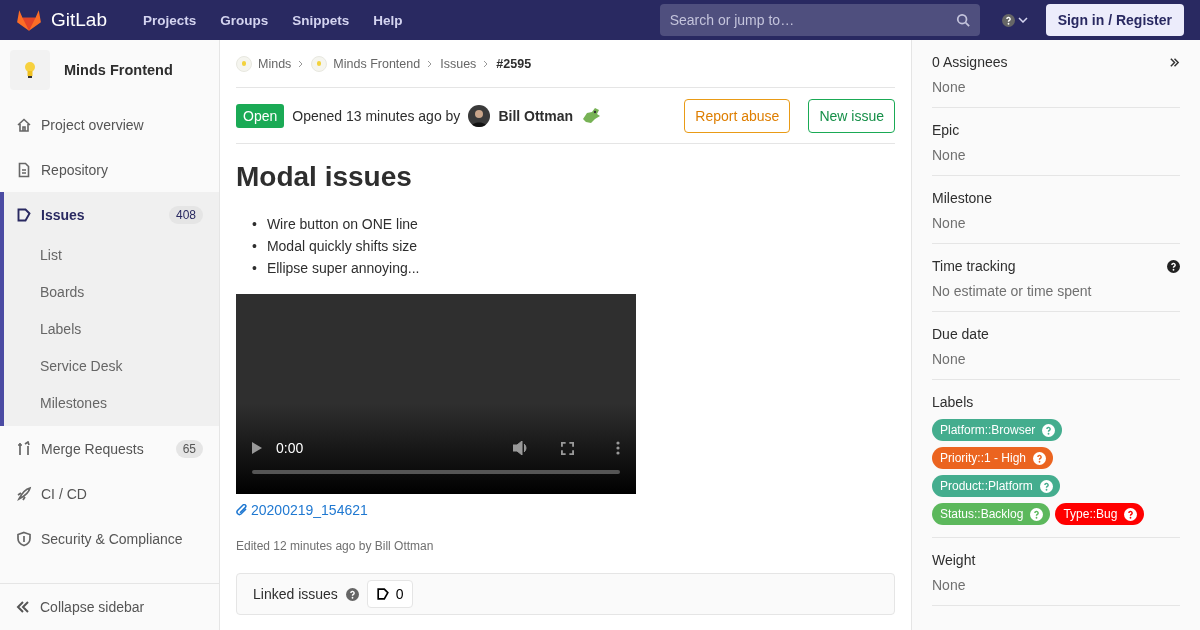  I want to click on count-badge: 408, so click(185, 214).